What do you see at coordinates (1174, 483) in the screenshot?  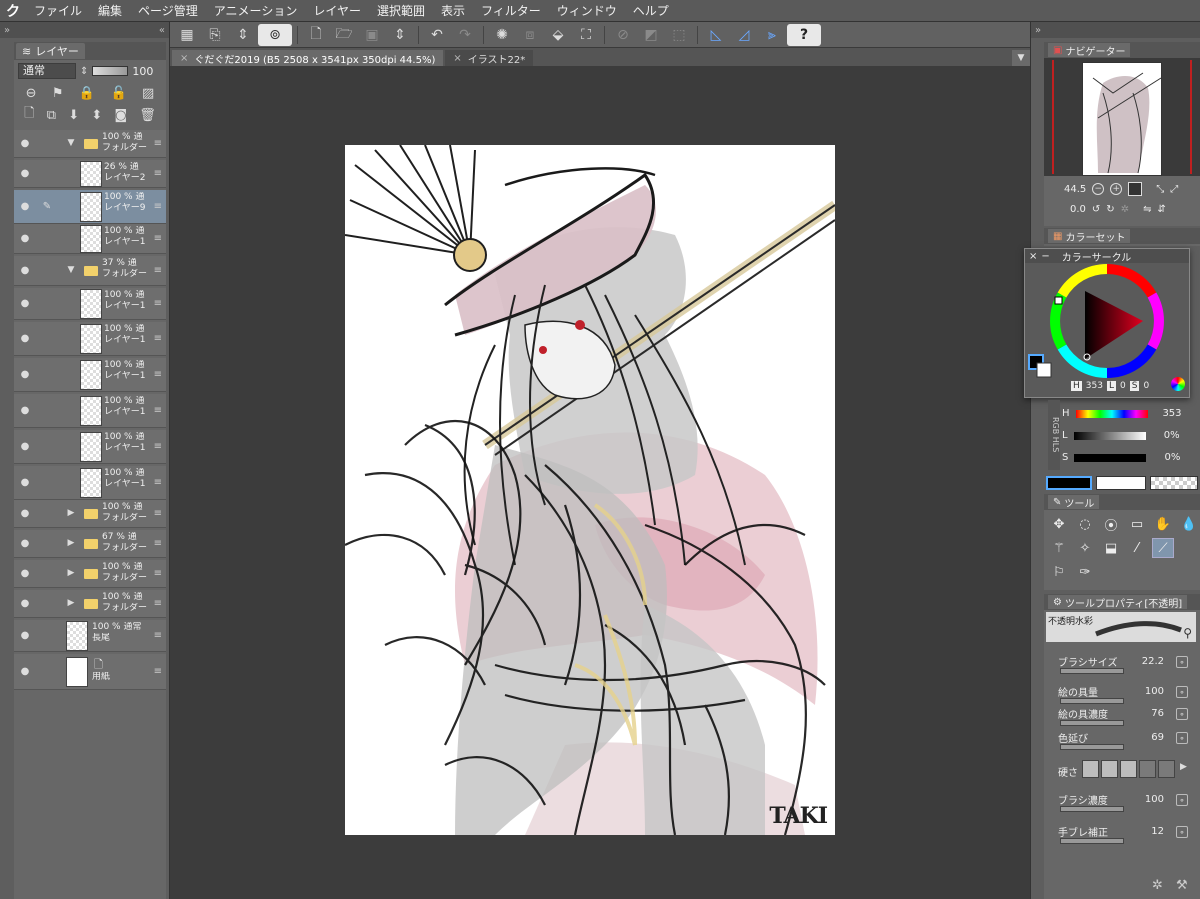 I see `transparent-color-chip` at bounding box center [1174, 483].